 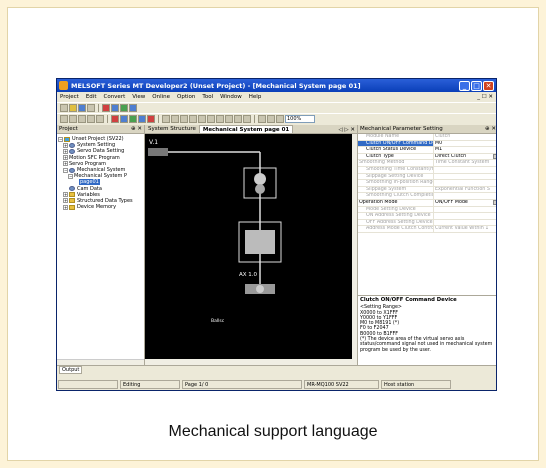 What do you see at coordinates (464, 156) in the screenshot?
I see `property-value: Direct Clutch` at bounding box center [464, 156].